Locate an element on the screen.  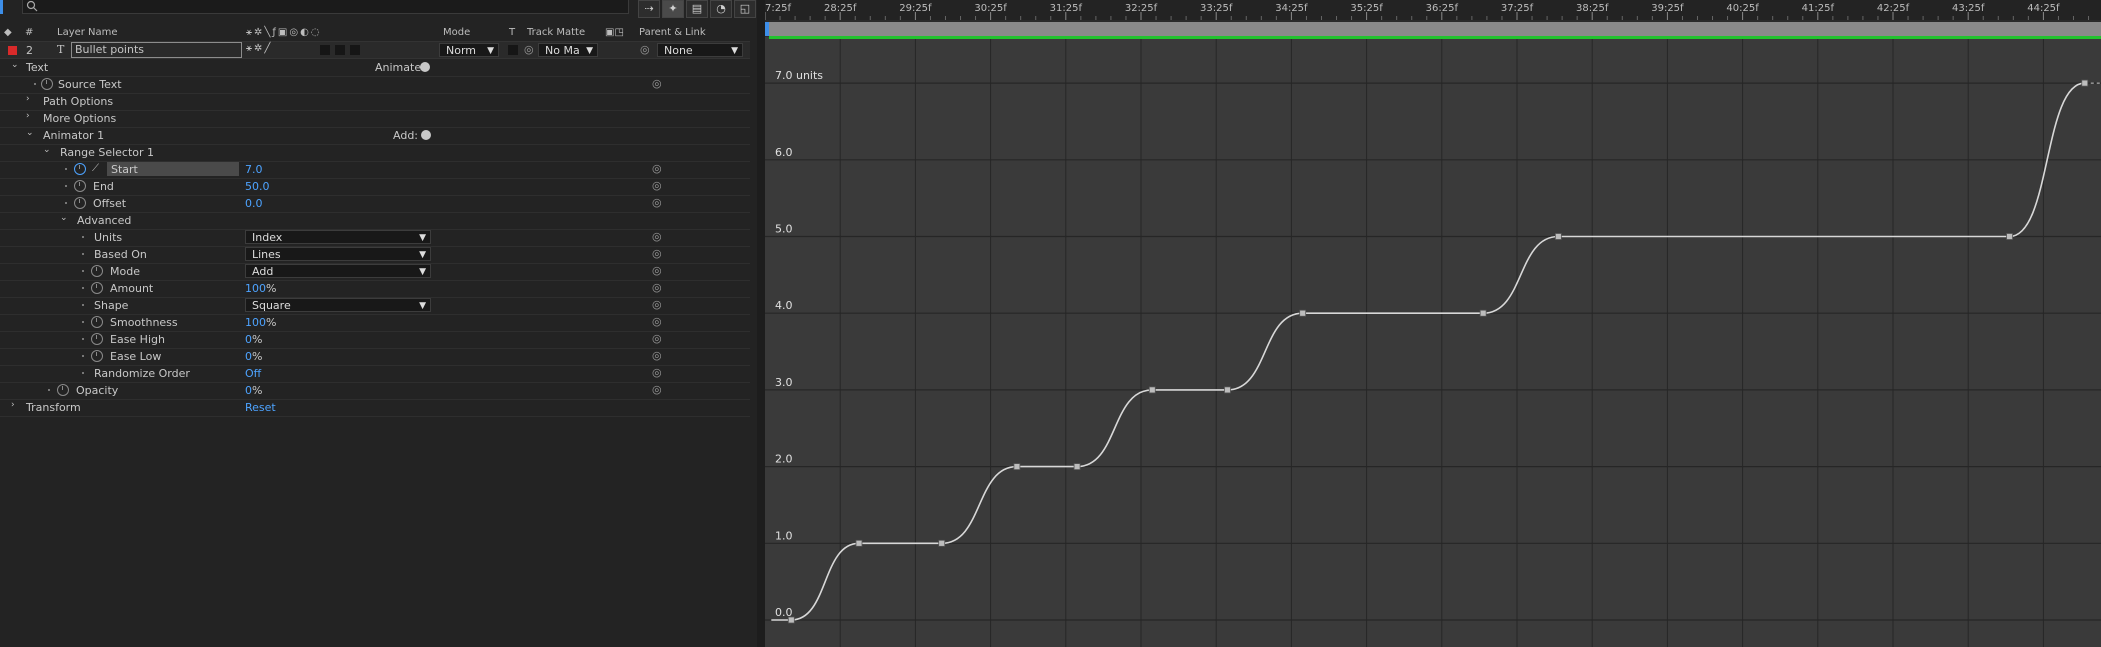
units-dropdown: Index ▼ is located at coordinates (338, 237).